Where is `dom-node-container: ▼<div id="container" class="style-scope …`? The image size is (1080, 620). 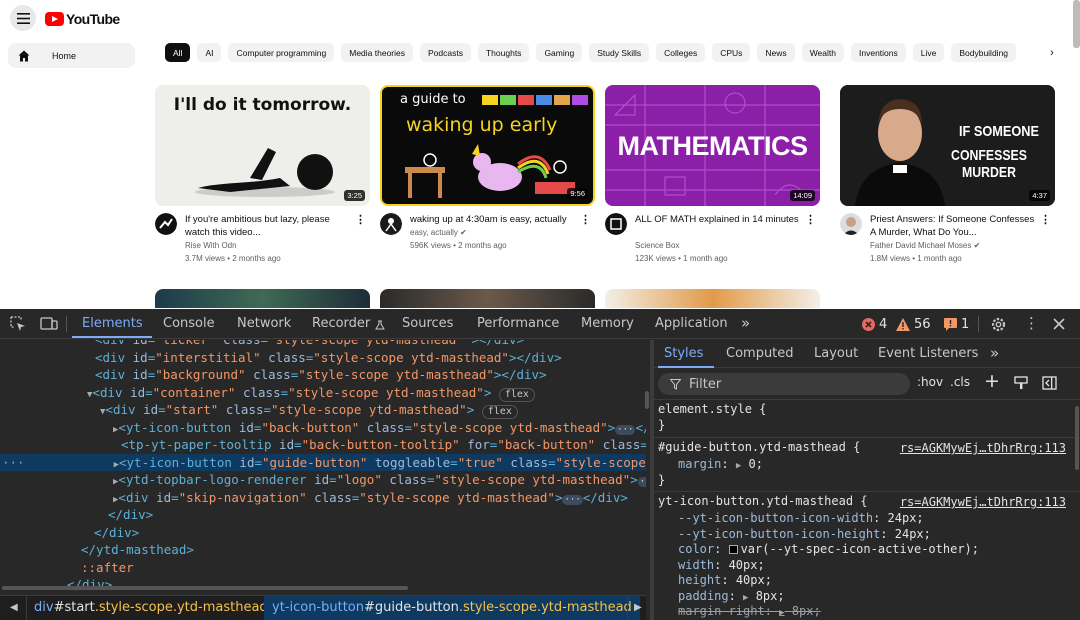
dom-node-container: ▼<div id="container" class="style-scope … is located at coordinates (323, 393).